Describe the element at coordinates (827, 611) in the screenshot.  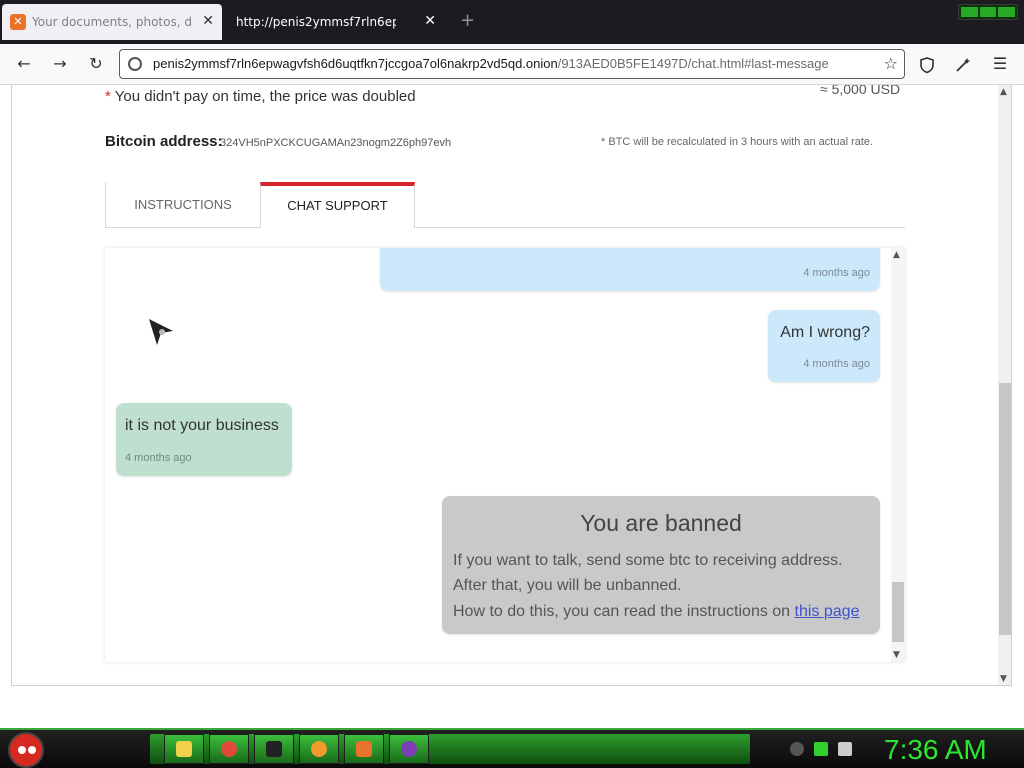
I see `instructions-link: this page` at that location.